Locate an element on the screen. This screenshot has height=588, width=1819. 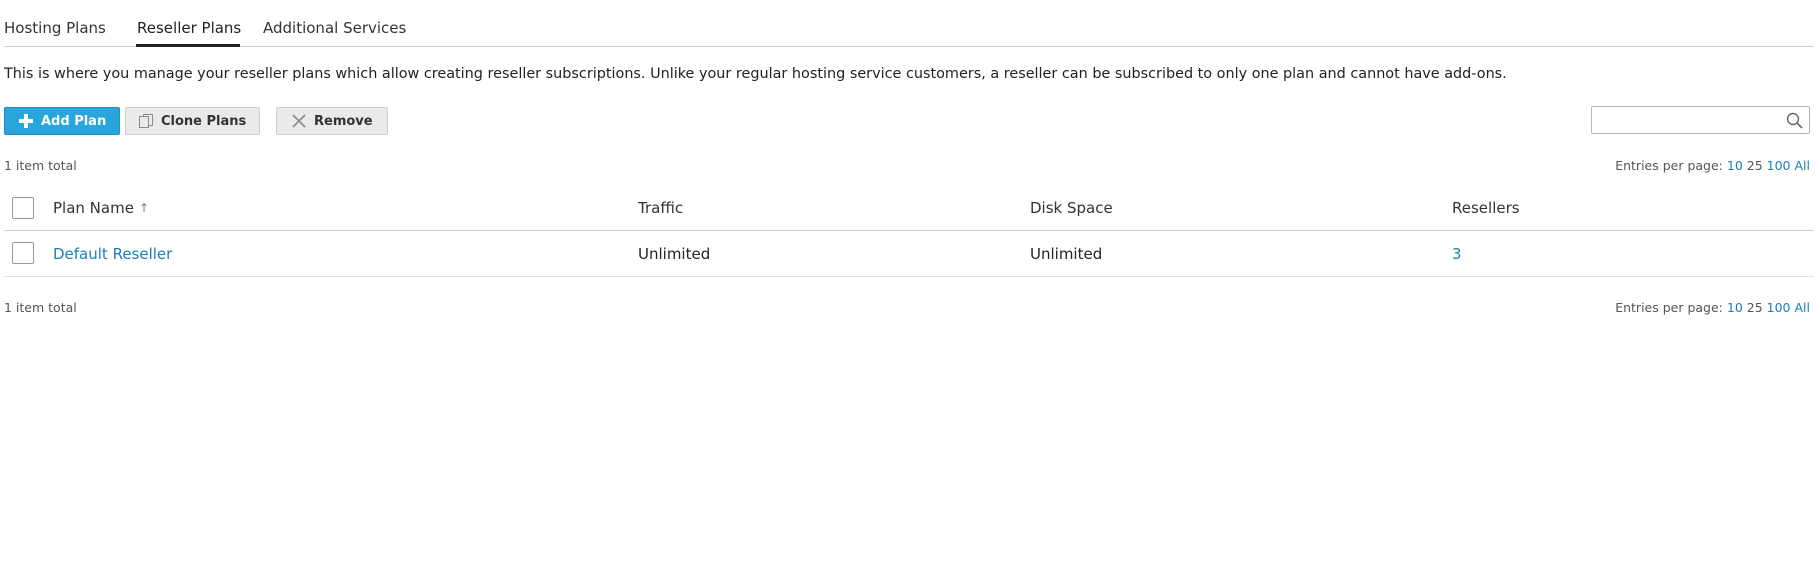
clone-plans-button: Clone Plans is located at coordinates (192, 121).